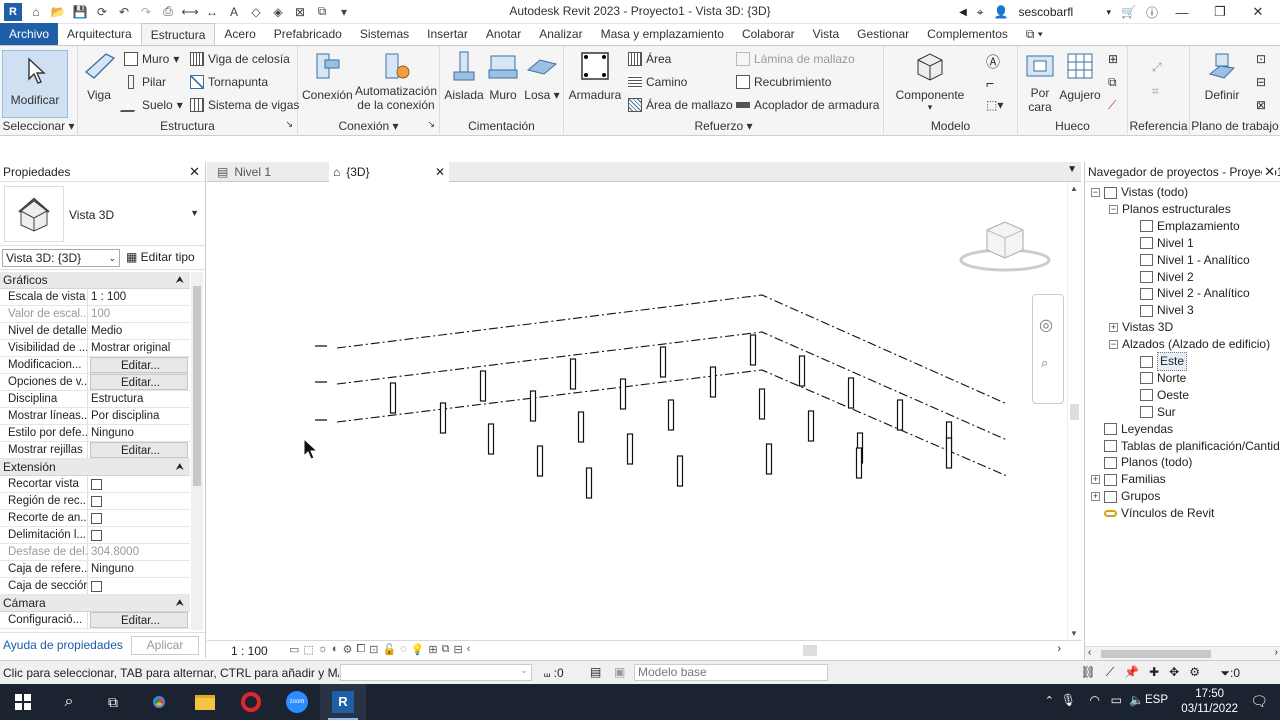 The image size is (1280, 720). I want to click on property-row: Escala de vista 1 : 100, so click(95, 297).